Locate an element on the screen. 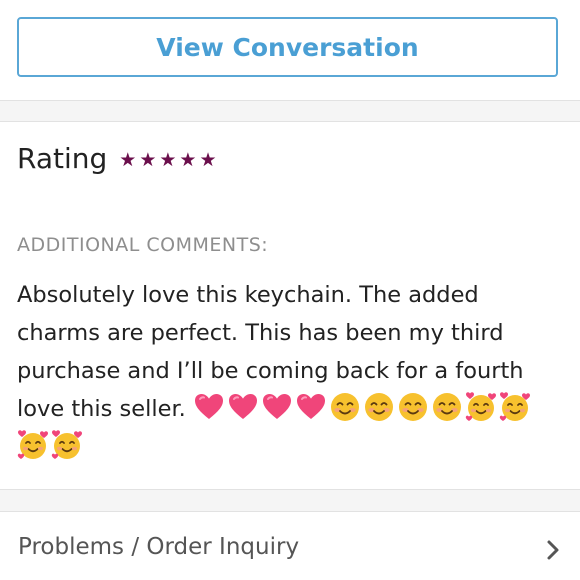 This screenshot has height=580, width=580. problems-order-inquiry-row: Problems / Order Inquiry is located at coordinates (290, 546).